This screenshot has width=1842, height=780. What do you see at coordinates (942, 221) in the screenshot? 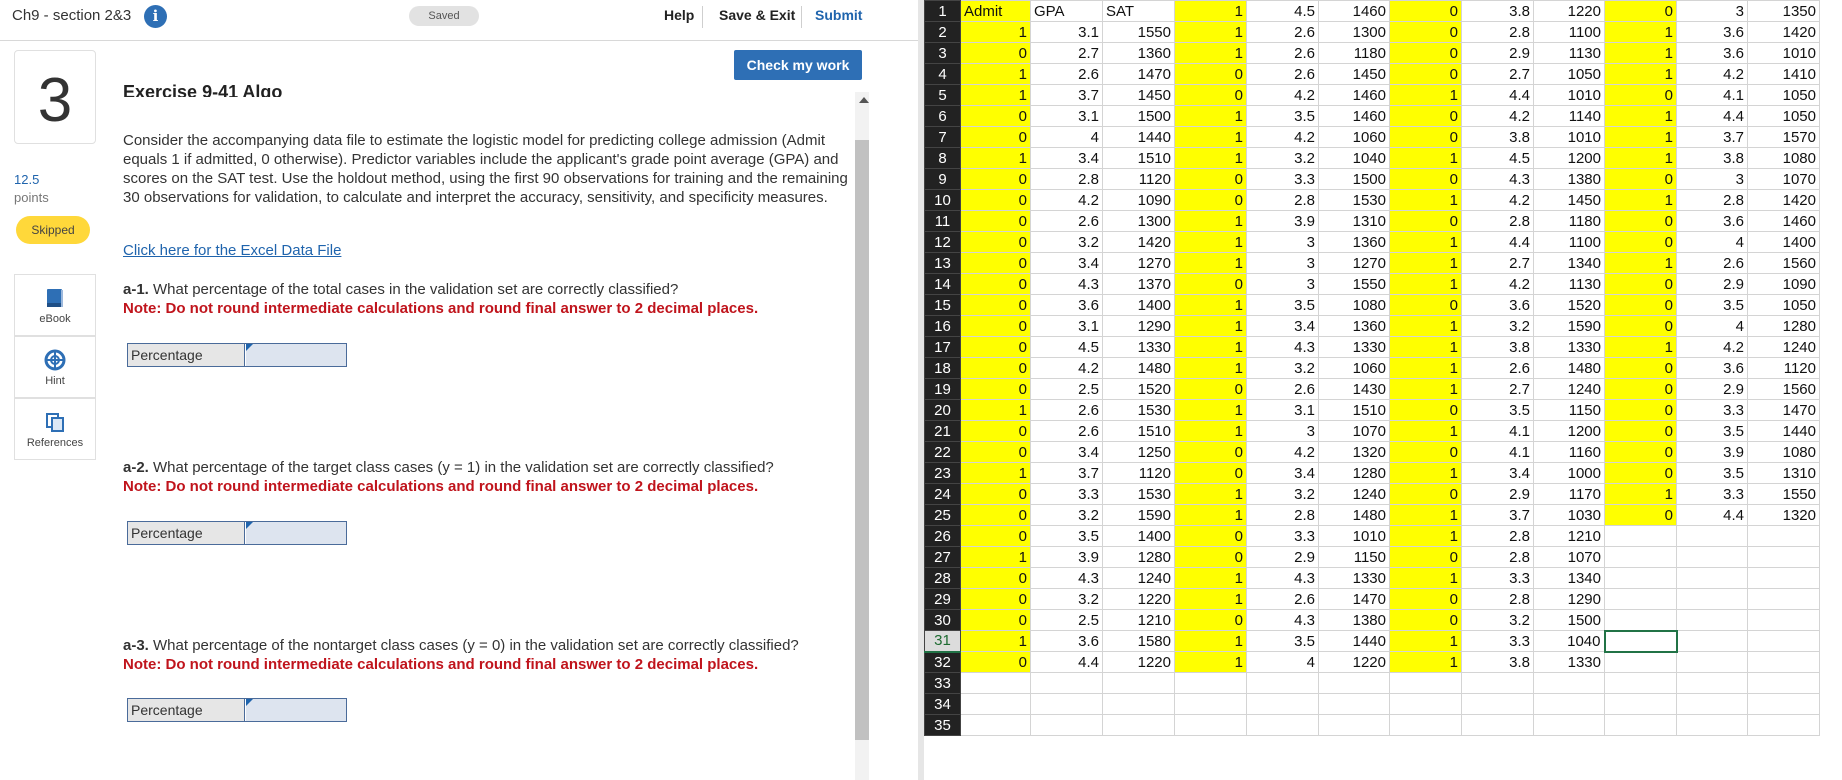
I see `row-header: 11` at bounding box center [942, 221].